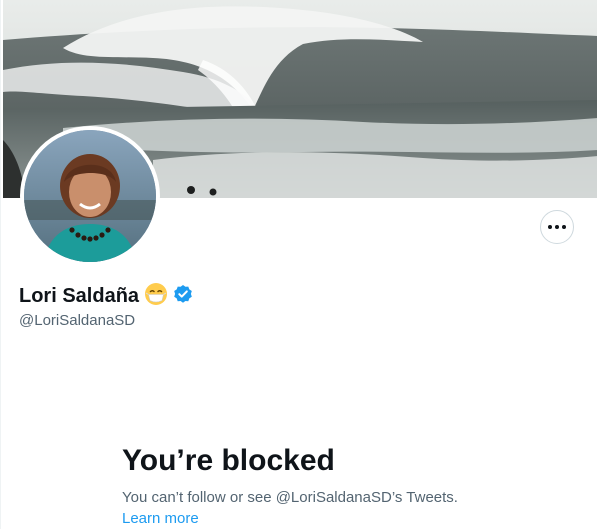 Image resolution: width=597 pixels, height=529 pixels. I want to click on avatar, so click(90, 196).